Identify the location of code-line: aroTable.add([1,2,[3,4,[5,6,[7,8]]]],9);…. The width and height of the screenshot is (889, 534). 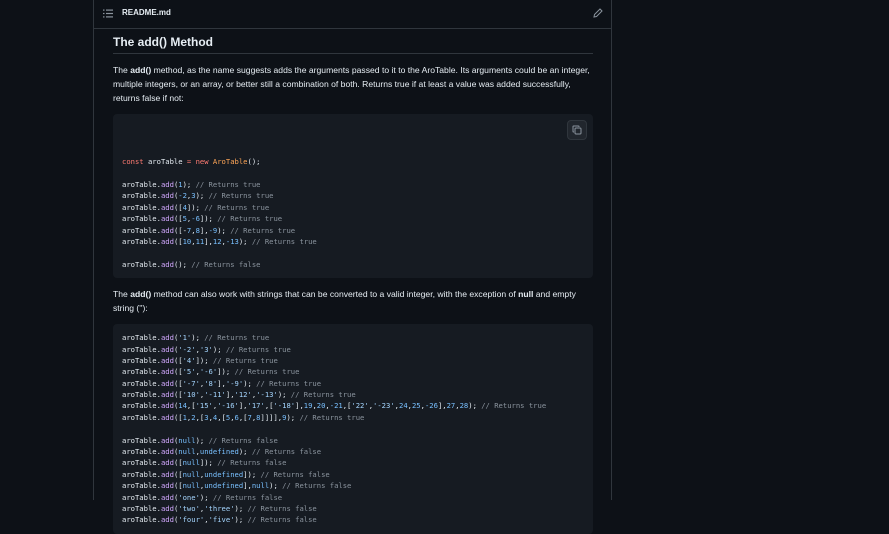
(353, 417).